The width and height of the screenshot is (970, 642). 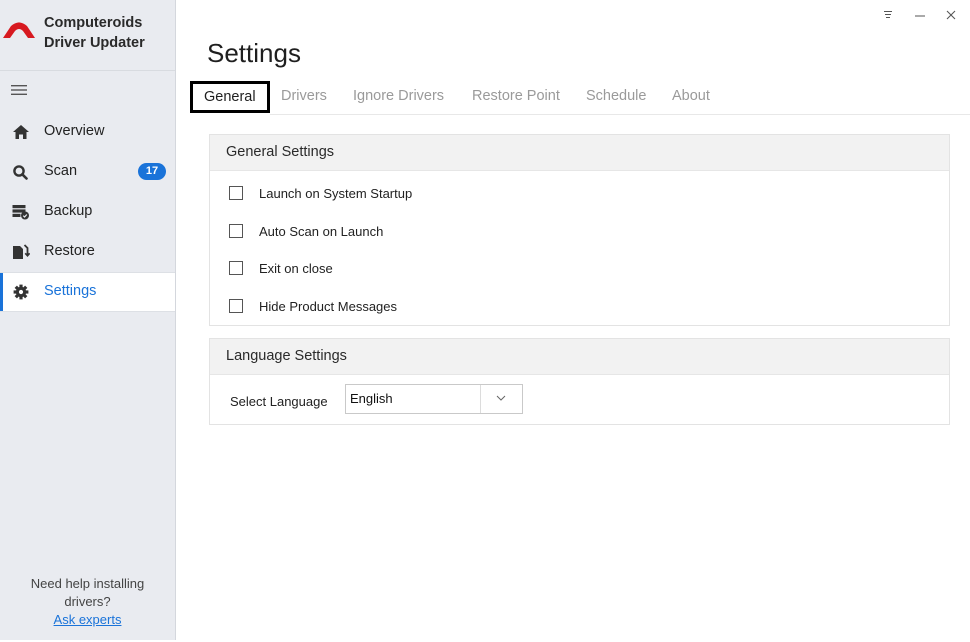 I want to click on hamburger-menu-icon, so click(x=19, y=90).